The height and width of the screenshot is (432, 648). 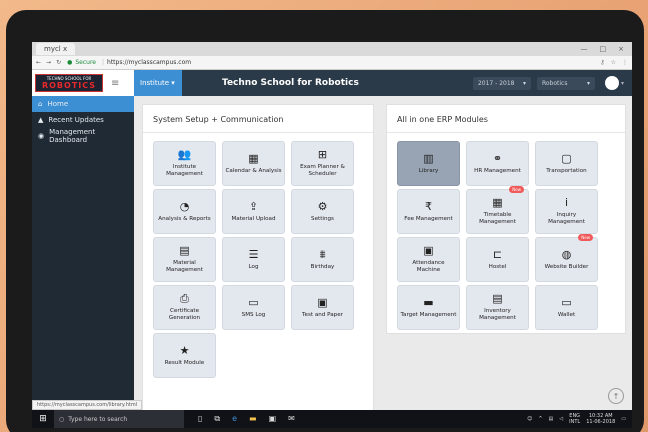 I want to click on windows-start-icon: ⊞, so click(x=43, y=419).